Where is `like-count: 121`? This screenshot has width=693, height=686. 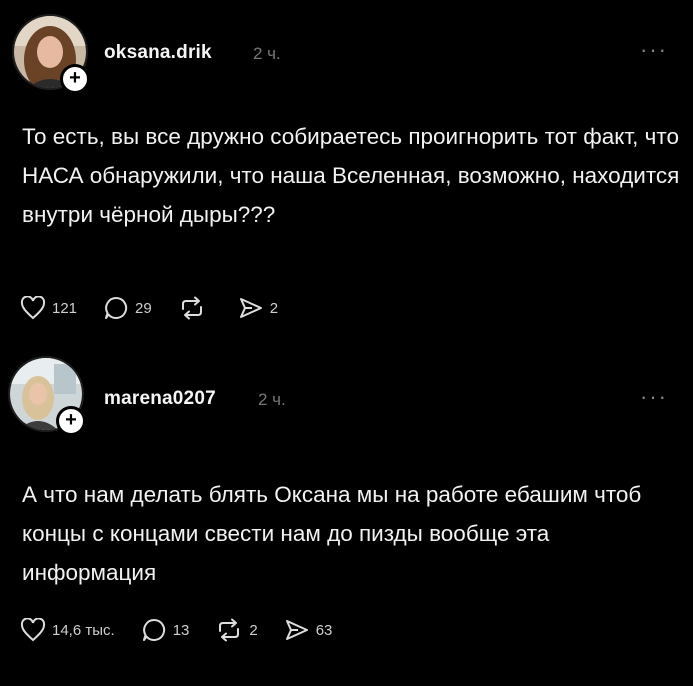 like-count: 121 is located at coordinates (65, 308).